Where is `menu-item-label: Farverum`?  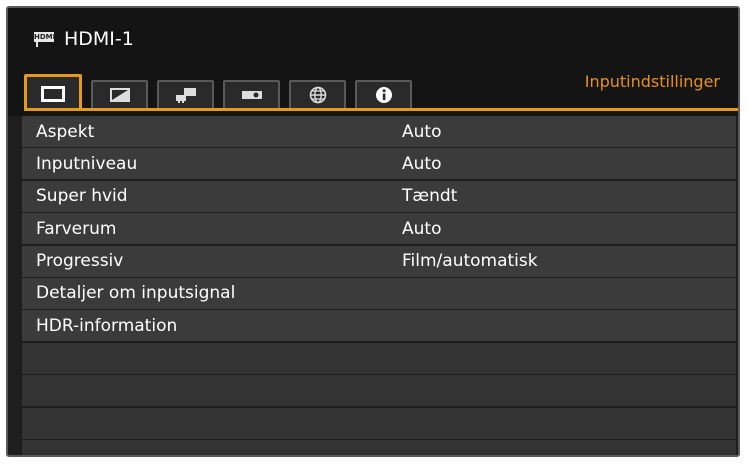 menu-item-label: Farverum is located at coordinates (76, 228).